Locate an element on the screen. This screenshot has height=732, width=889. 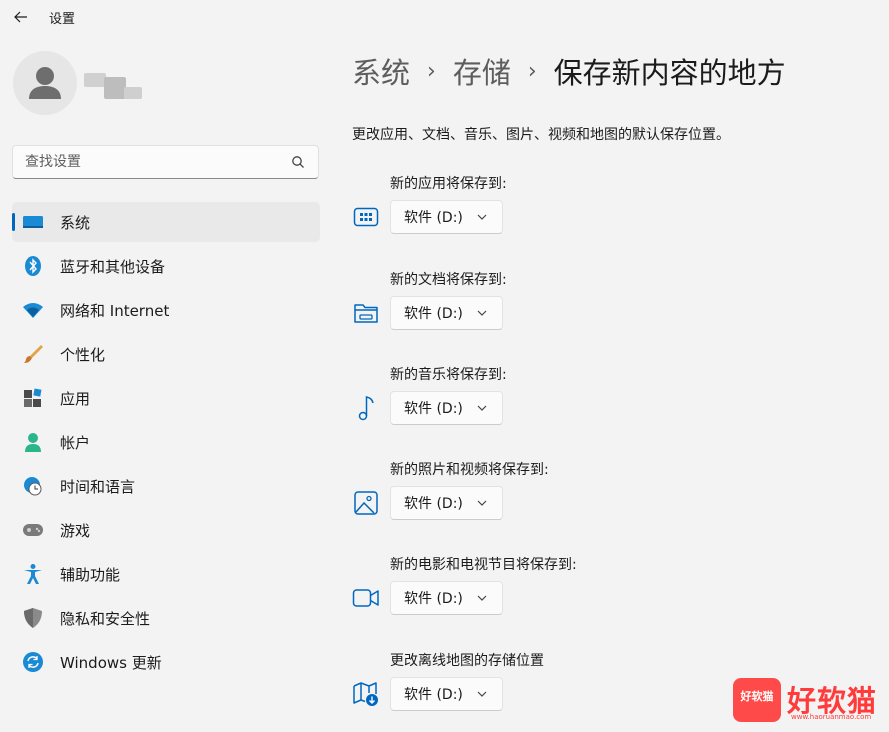
user-name-redacted is located at coordinates (114, 87).